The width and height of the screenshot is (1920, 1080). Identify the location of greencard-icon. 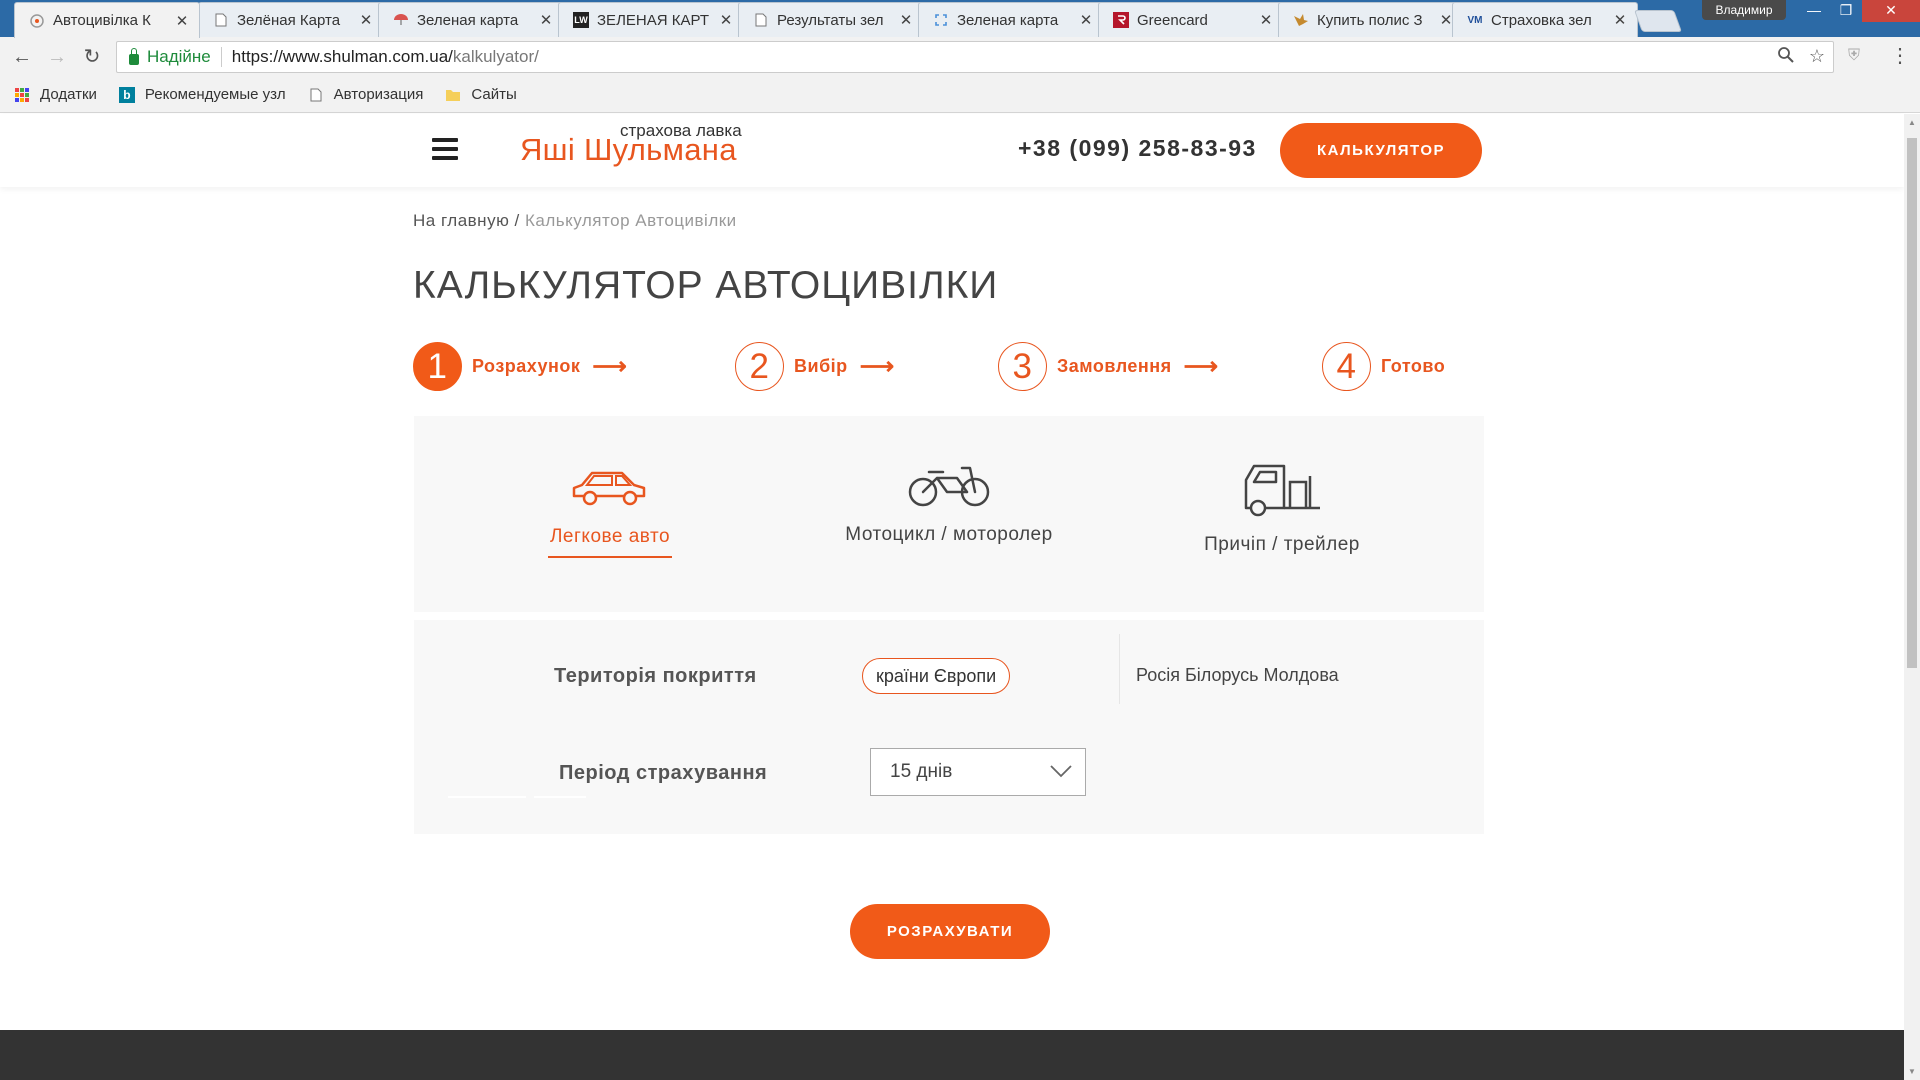
(1121, 20).